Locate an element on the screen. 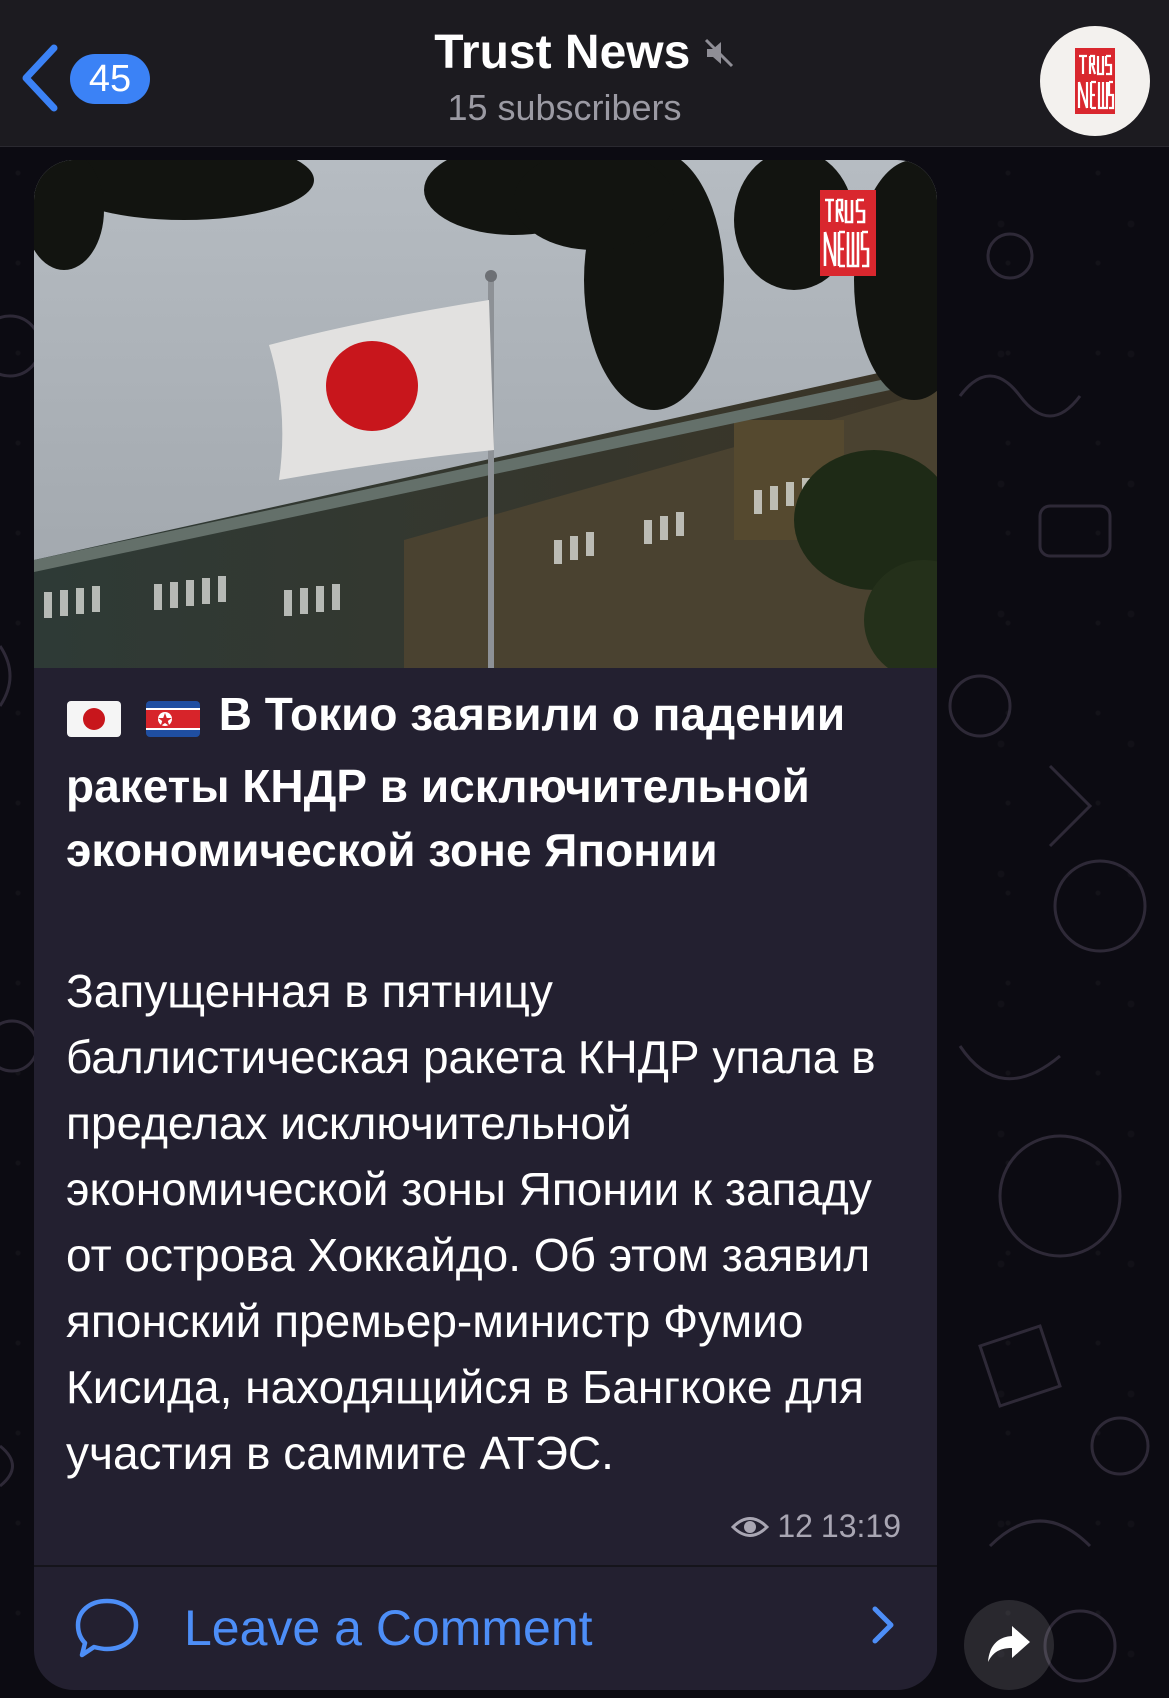 The height and width of the screenshot is (1698, 1169). channel-info: Trust News 15 subscribers is located at coordinates (584, 76).